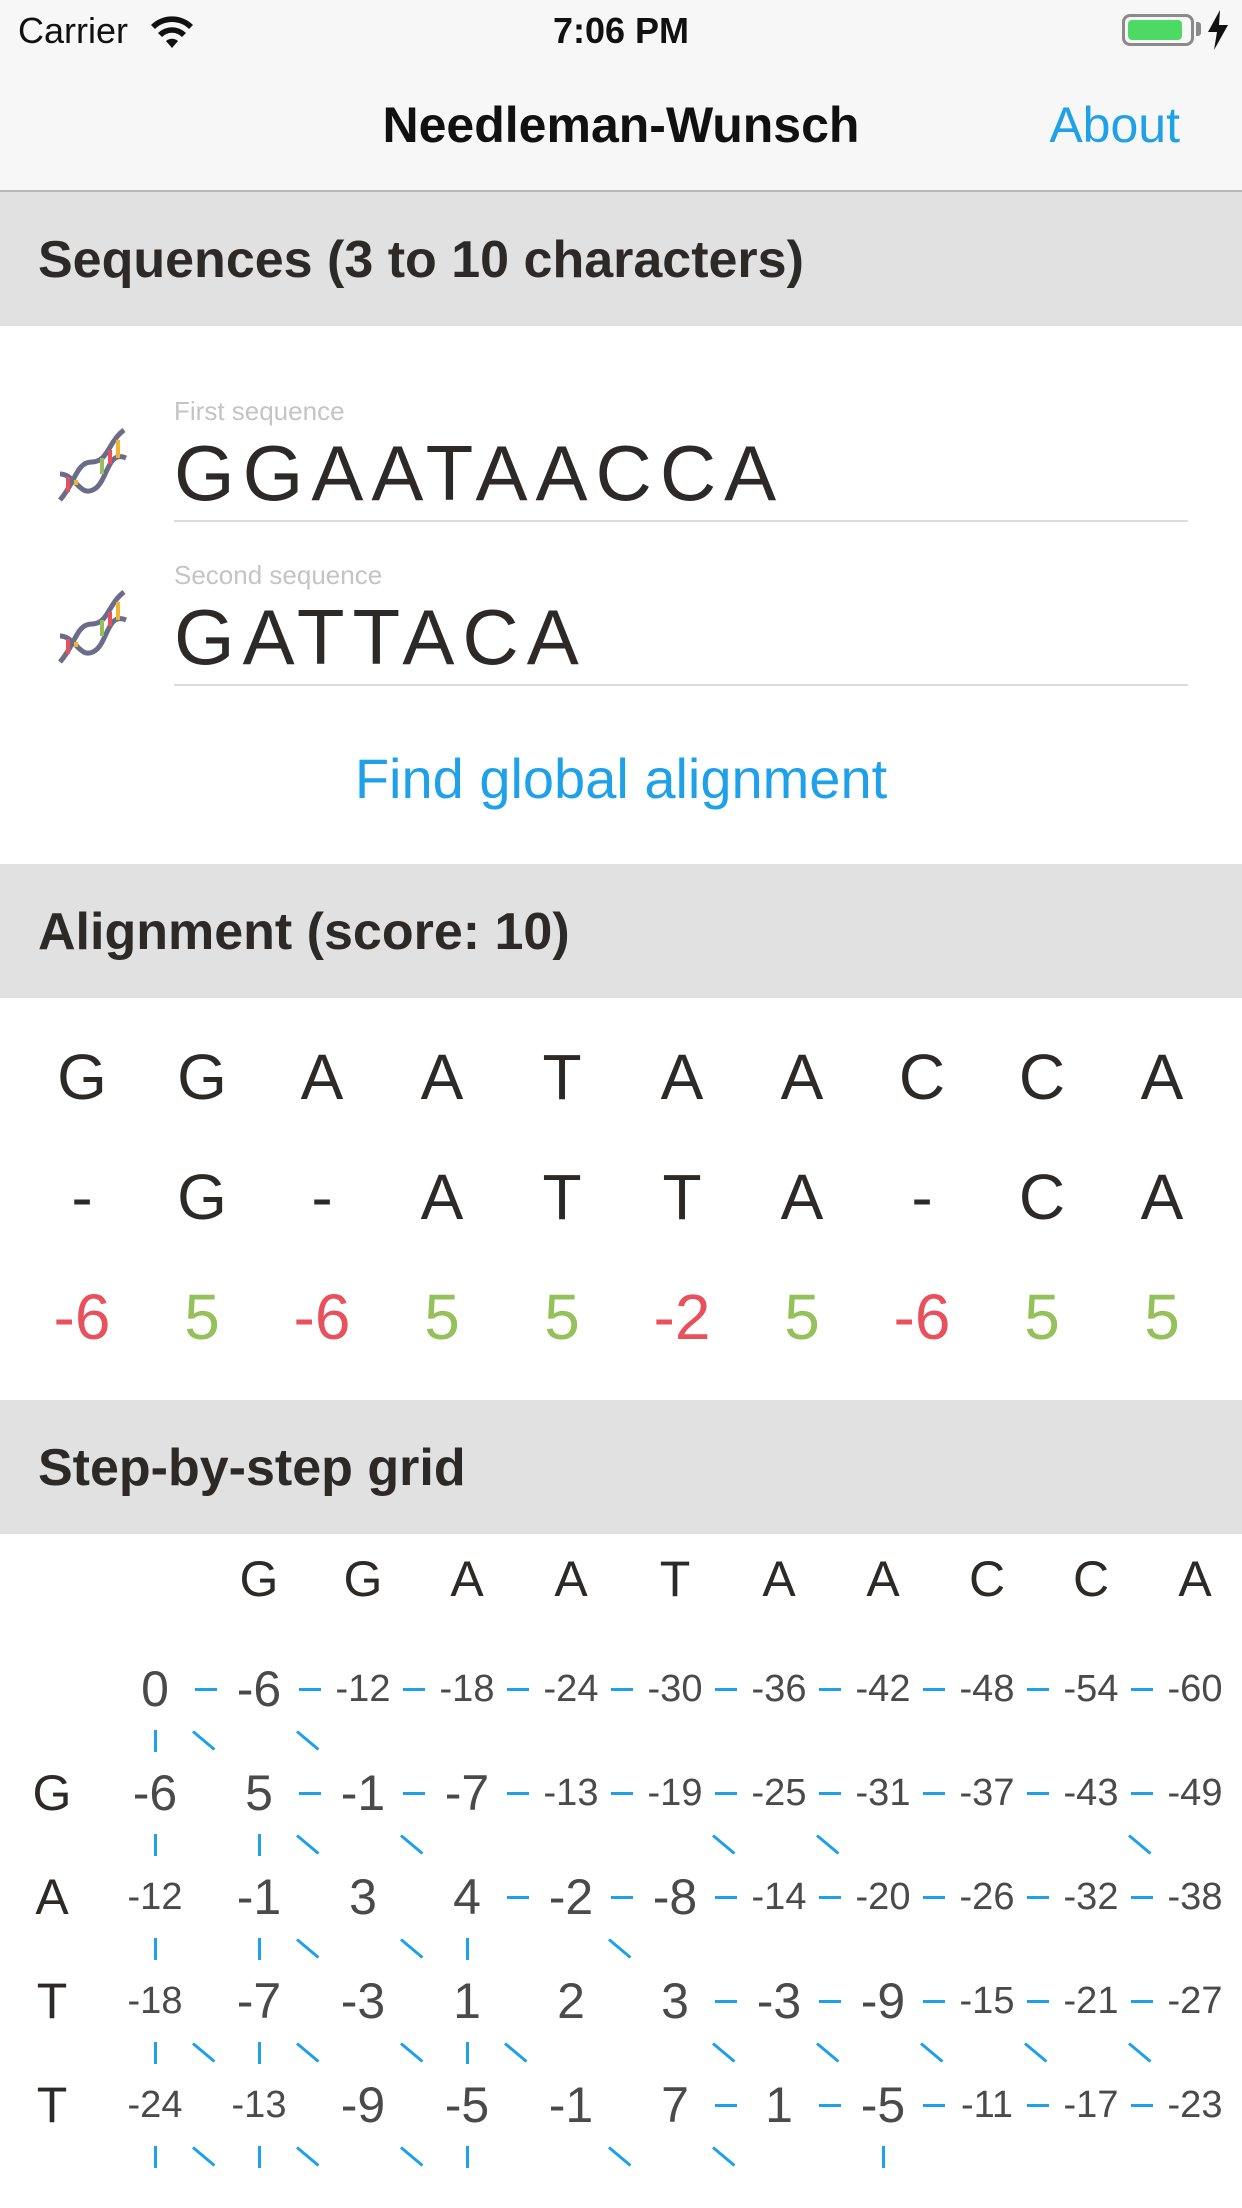  What do you see at coordinates (259, 2001) in the screenshot?
I see `grid-cell: -7` at bounding box center [259, 2001].